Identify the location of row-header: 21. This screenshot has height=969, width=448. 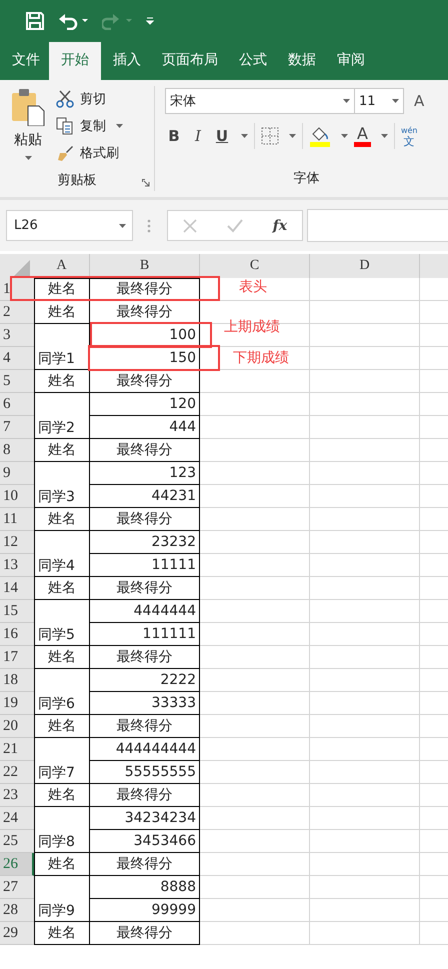
(17, 749).